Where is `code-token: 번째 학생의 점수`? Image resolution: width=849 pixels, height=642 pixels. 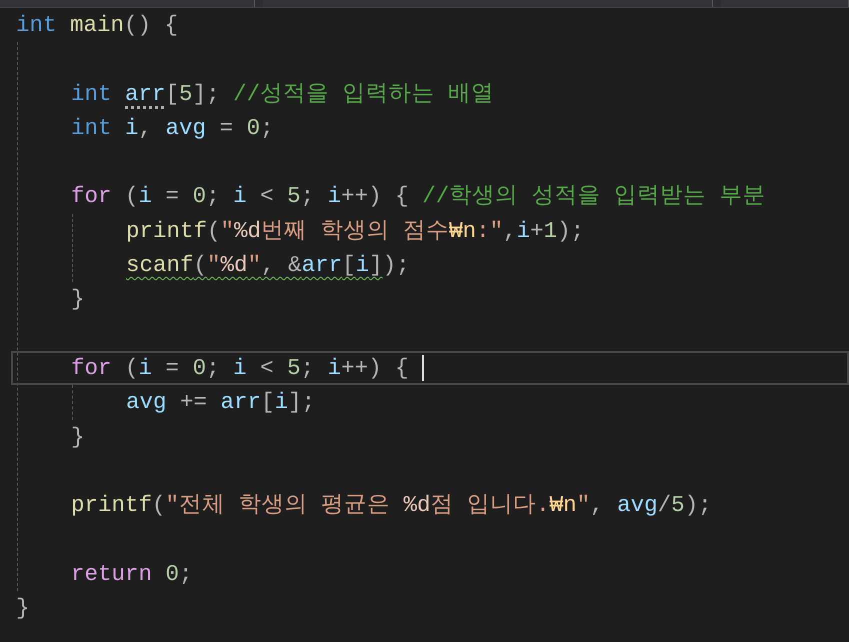
code-token: 번째 학생의 점수 is located at coordinates (355, 231).